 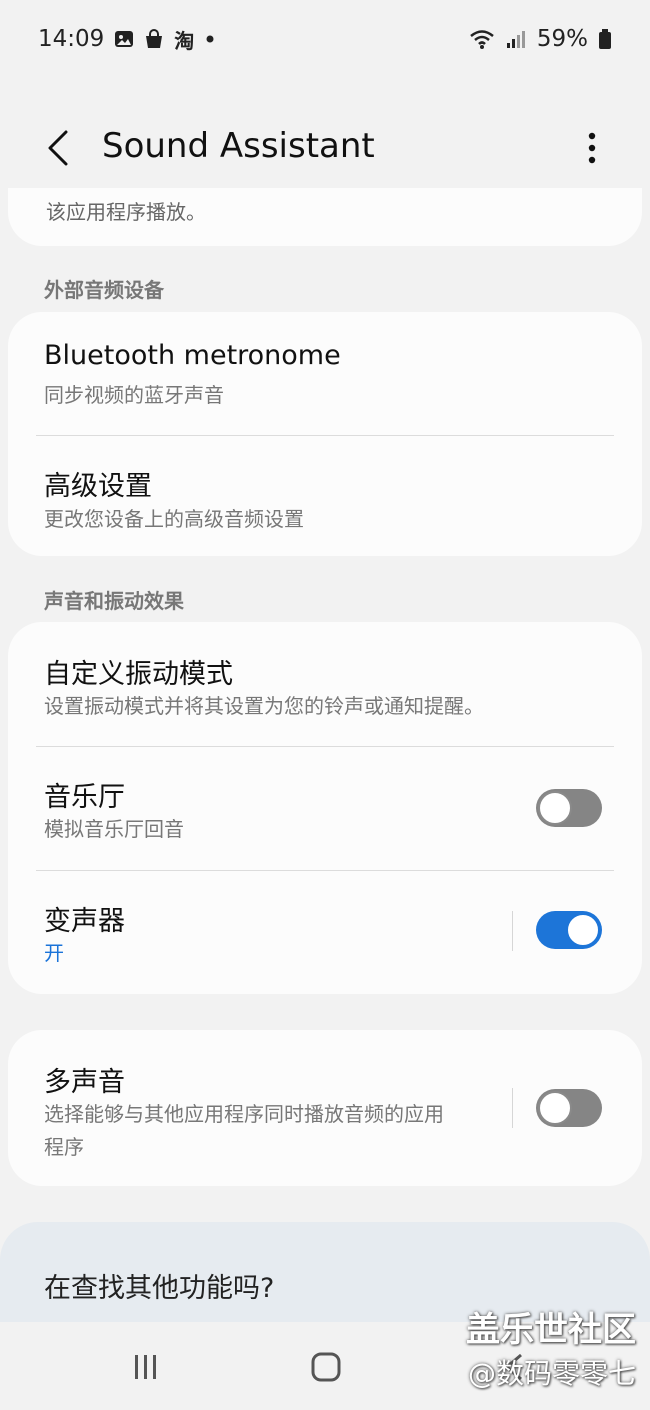 I want to click on multi-sound-toggle, so click(x=569, y=1108).